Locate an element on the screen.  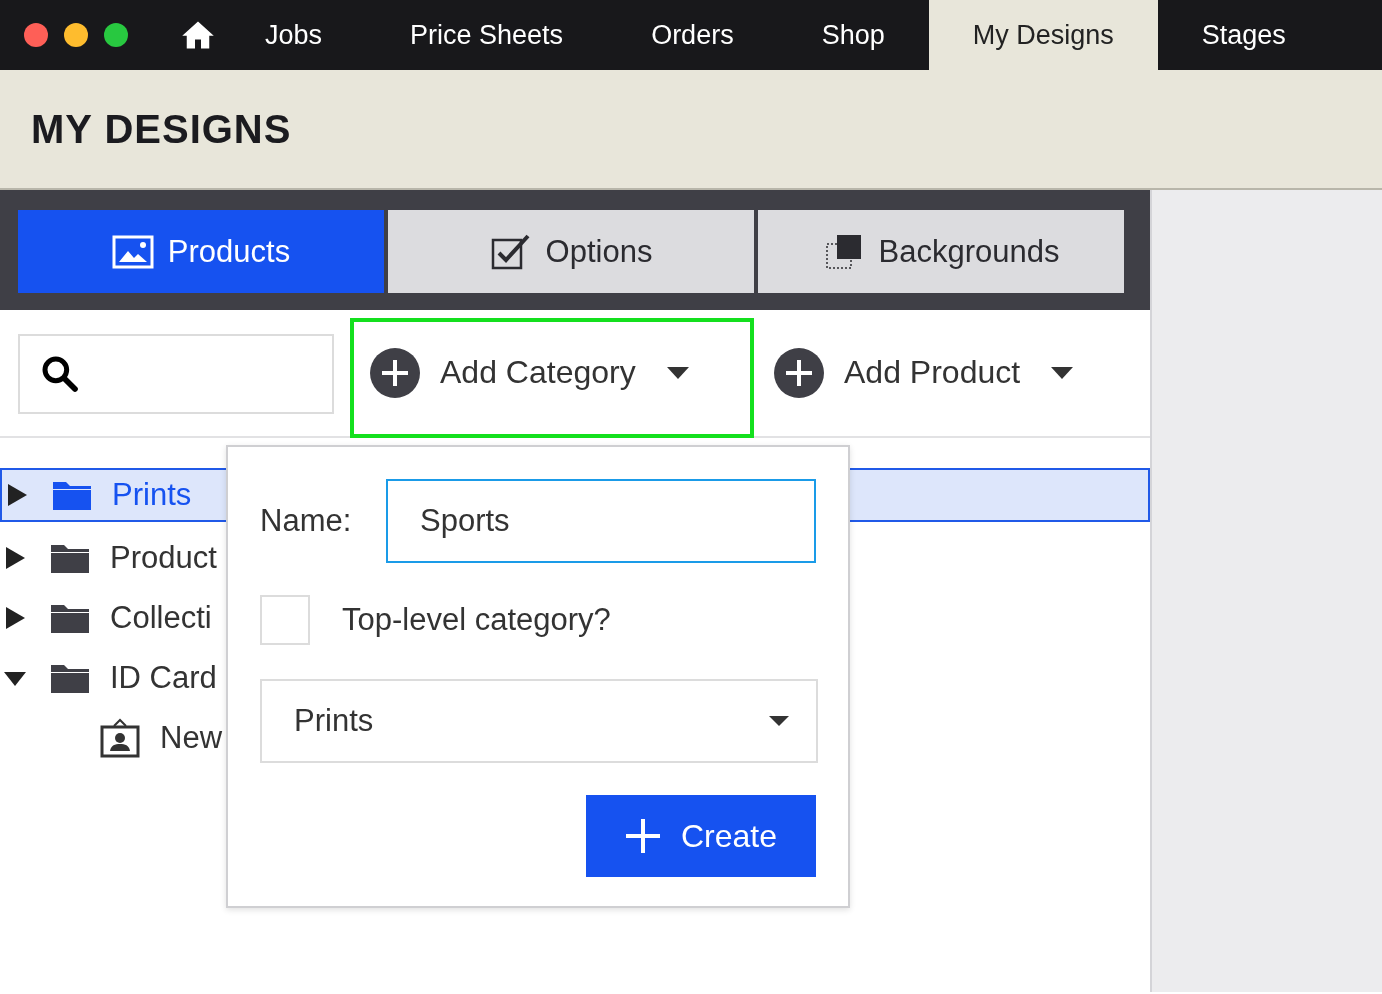
name-label: Name: is located at coordinates (306, 521).